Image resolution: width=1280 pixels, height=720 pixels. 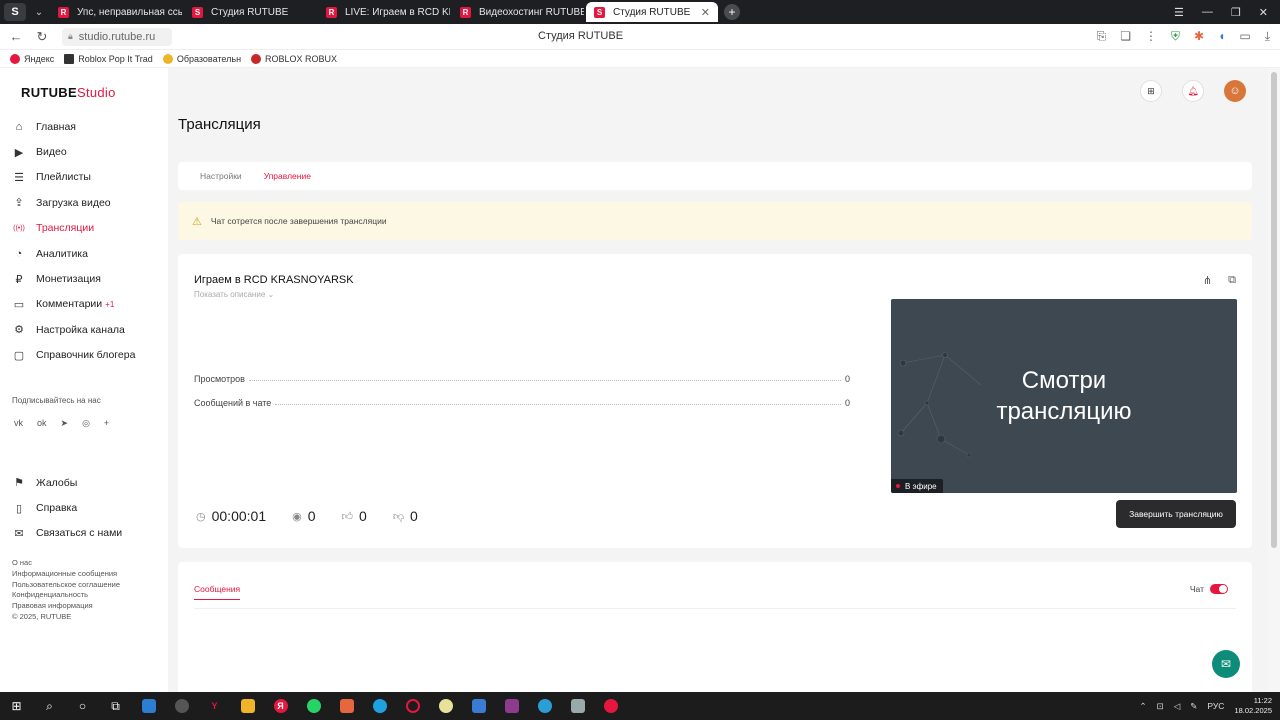 What do you see at coordinates (234, 294) in the screenshot?
I see `show-description-toggle: Показать описание ⌄` at bounding box center [234, 294].